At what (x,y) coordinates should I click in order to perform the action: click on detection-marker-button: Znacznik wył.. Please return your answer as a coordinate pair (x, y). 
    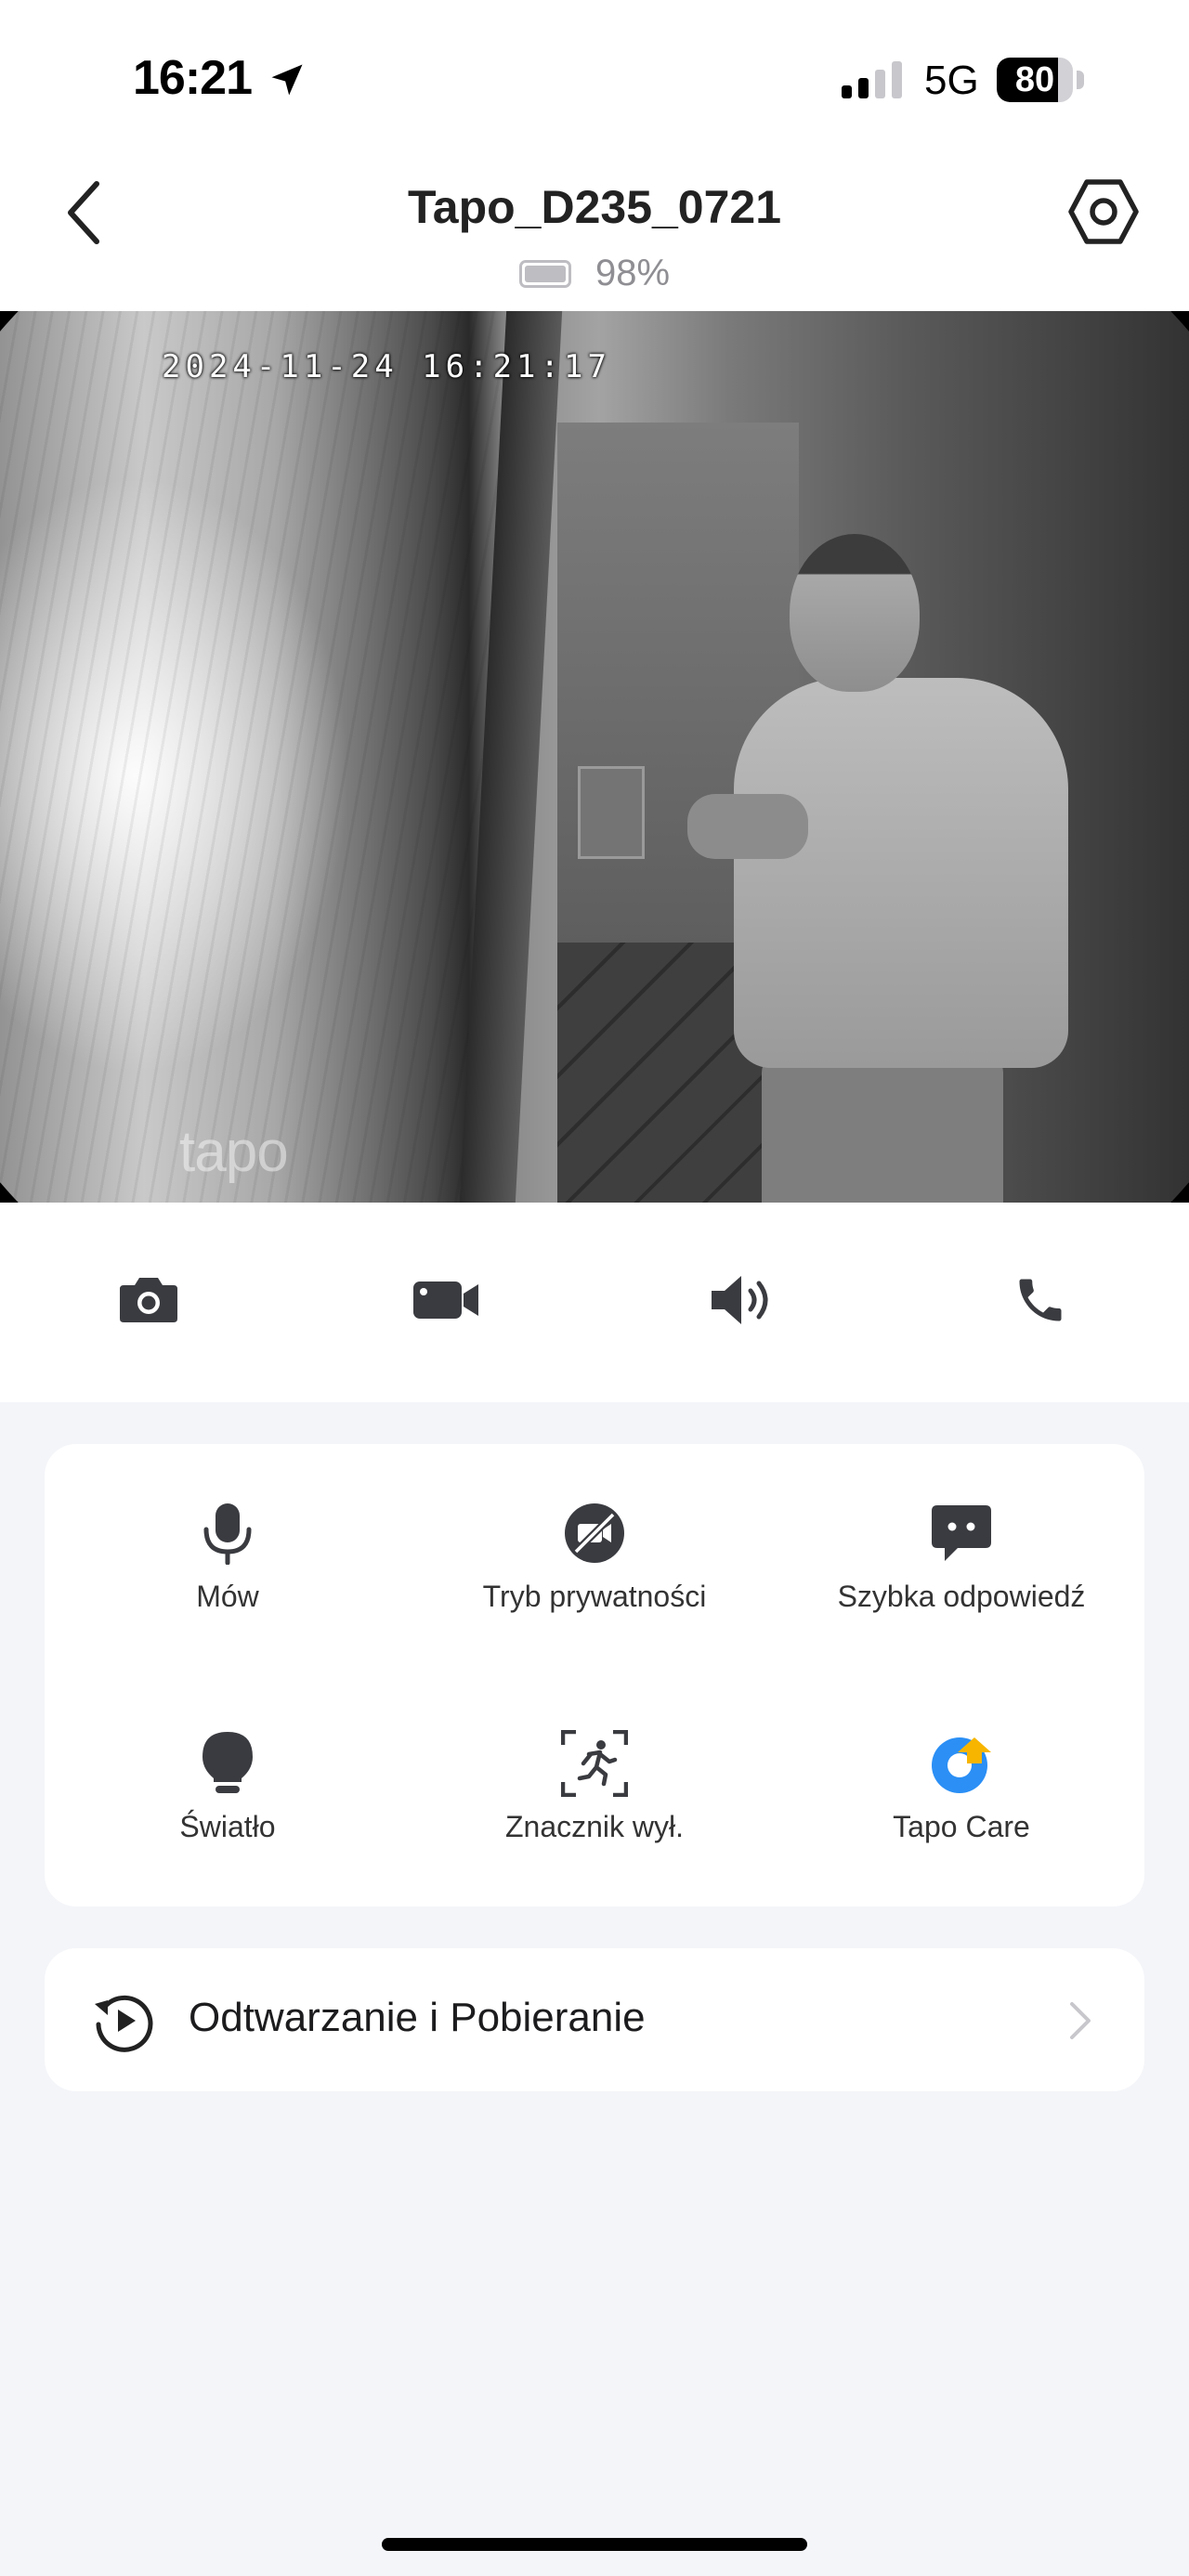
    Looking at the image, I should click on (594, 1767).